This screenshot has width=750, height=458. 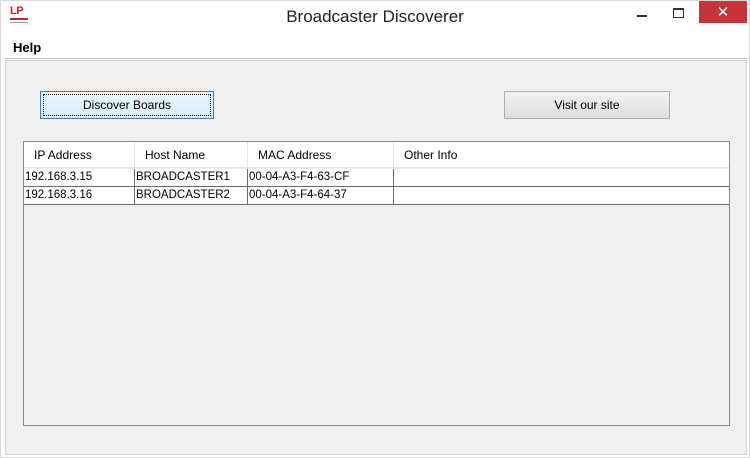 What do you see at coordinates (321, 177) in the screenshot?
I see `cell-mac: 00-04-A3-F4-63-CF` at bounding box center [321, 177].